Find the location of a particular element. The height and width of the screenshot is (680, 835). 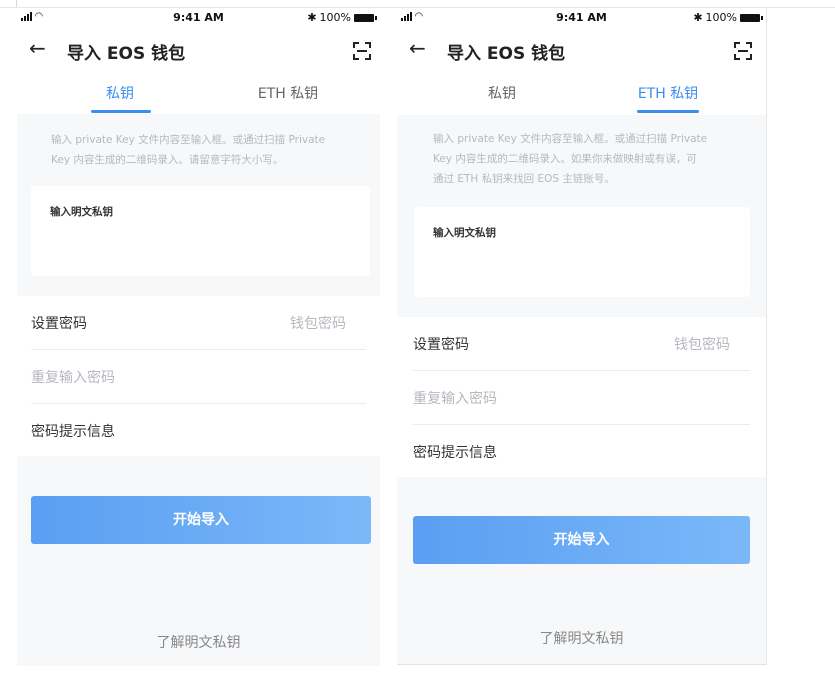

description-line: Key 内容生成的二维码录入。如果你未做映射或有误，可 is located at coordinates (565, 159).